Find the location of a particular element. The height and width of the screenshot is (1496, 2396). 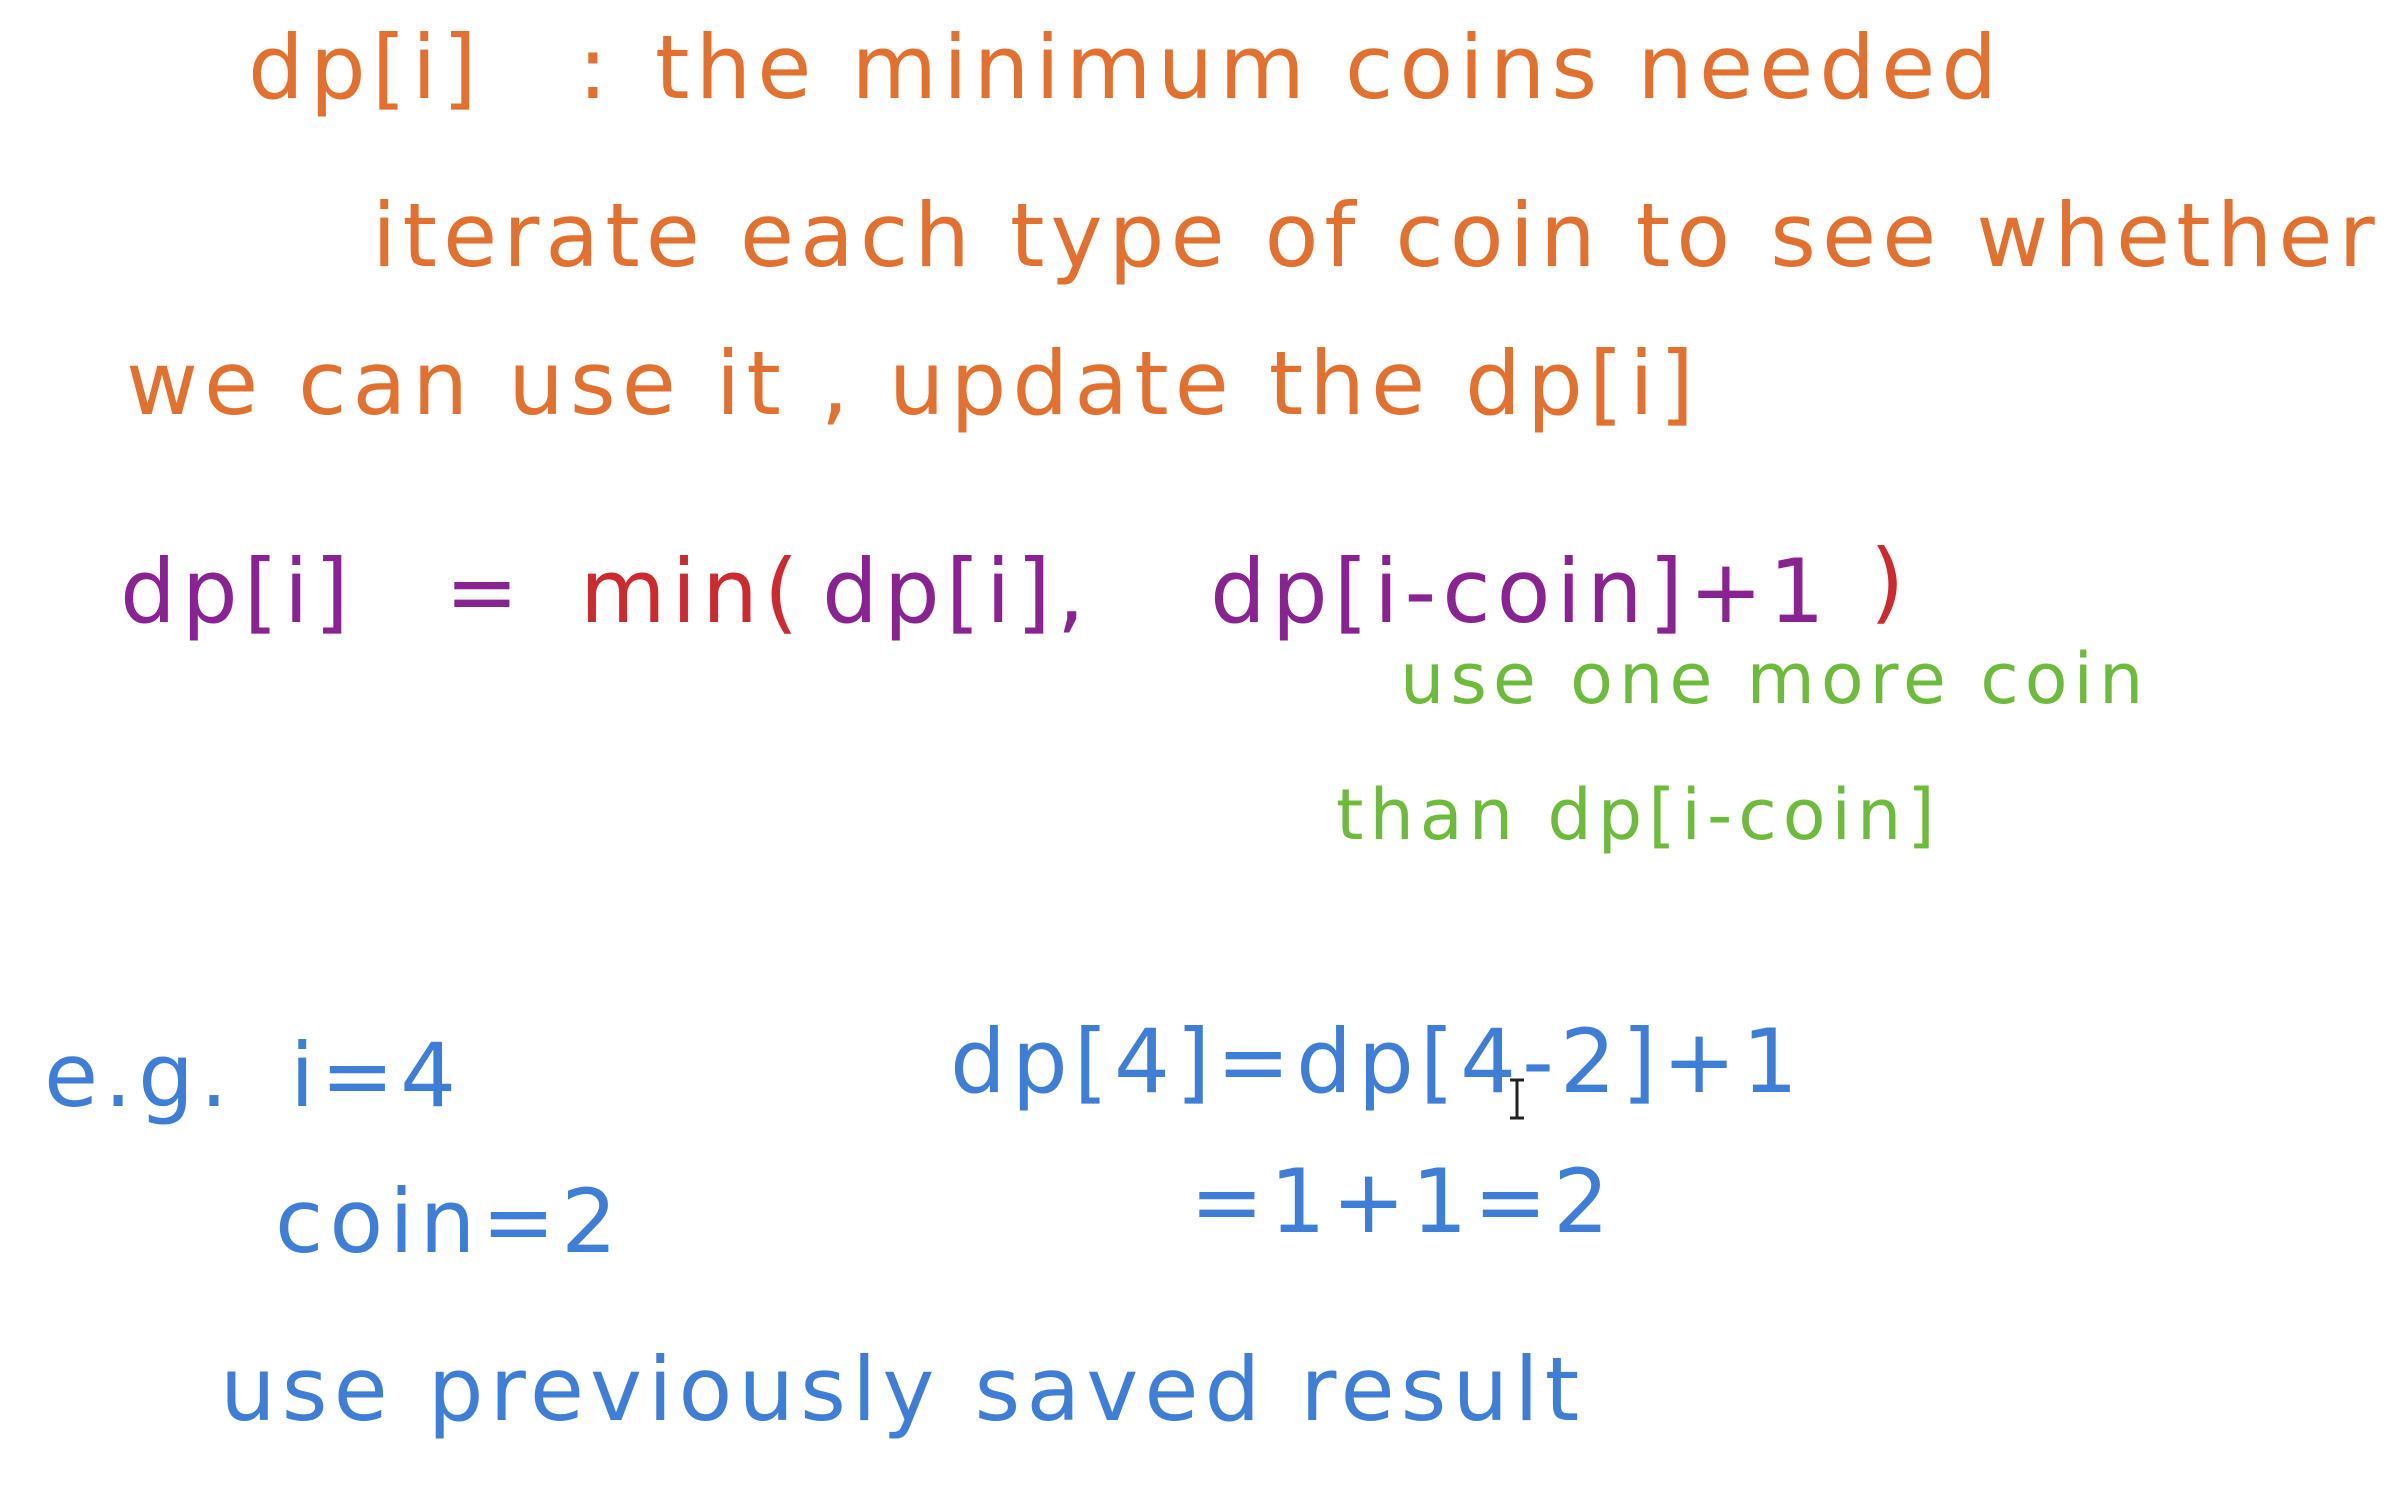

formula-lhs: dp[i] is located at coordinates (237, 591).